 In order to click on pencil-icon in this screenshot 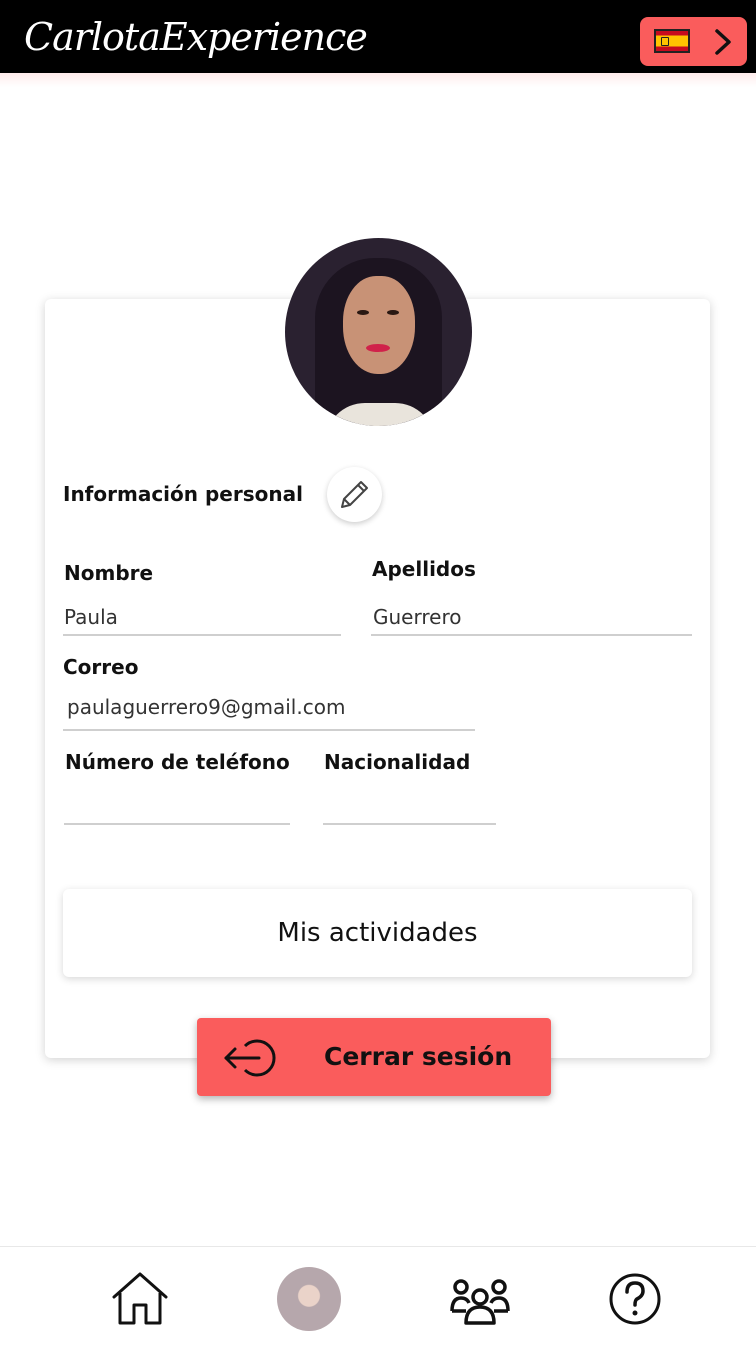, I will do `click(354, 494)`.